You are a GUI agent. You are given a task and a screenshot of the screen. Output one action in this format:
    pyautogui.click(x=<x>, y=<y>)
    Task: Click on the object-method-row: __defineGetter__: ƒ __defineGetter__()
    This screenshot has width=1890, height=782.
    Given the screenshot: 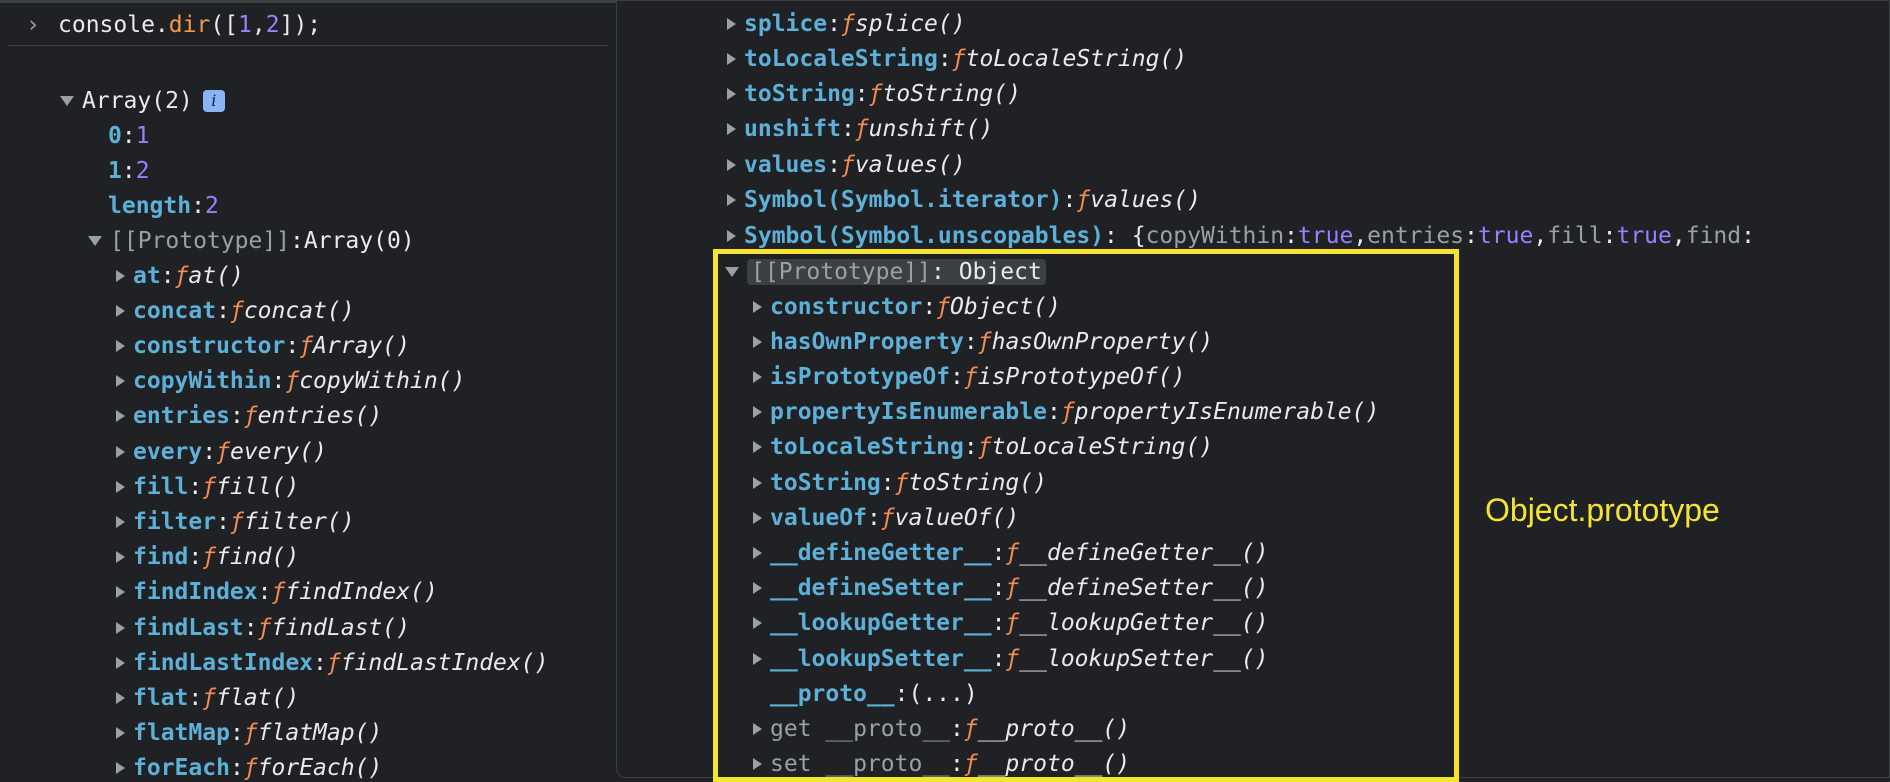 What is the action you would take?
    pyautogui.click(x=1011, y=552)
    